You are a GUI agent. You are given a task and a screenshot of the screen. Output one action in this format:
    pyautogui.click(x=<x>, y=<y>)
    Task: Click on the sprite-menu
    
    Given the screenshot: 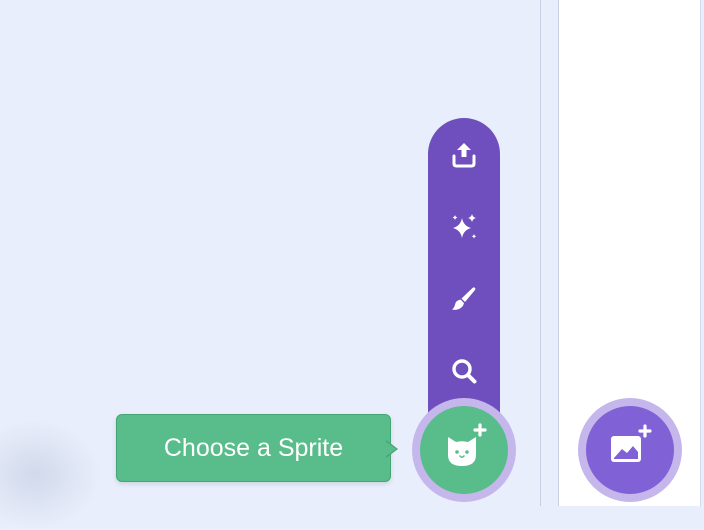 What is the action you would take?
    pyautogui.click(x=464, y=278)
    